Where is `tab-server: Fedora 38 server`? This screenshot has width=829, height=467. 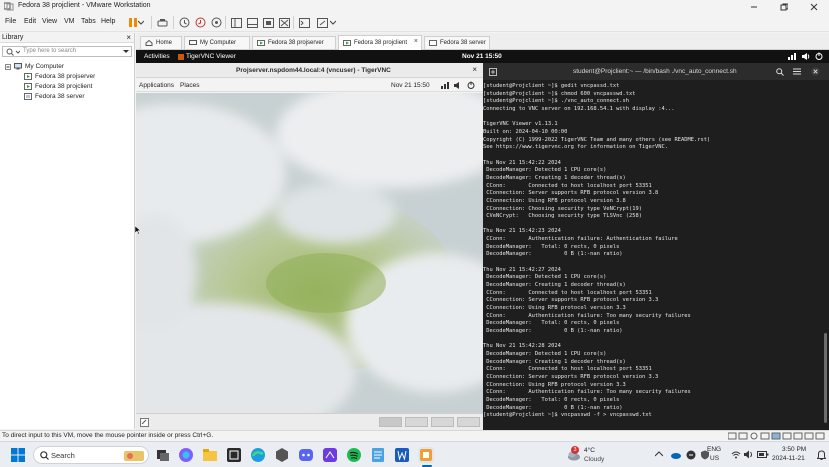 tab-server: Fedora 38 server is located at coordinates (457, 42).